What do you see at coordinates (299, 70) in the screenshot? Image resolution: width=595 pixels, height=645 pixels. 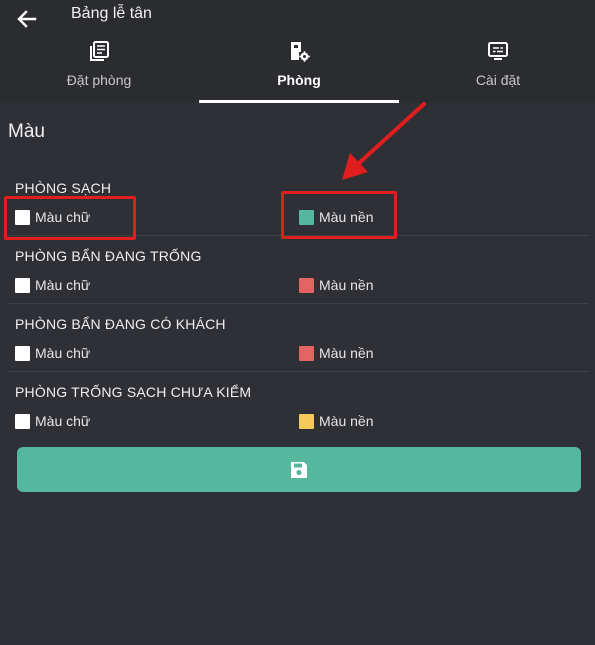 I see `tab-phong: Phòng` at bounding box center [299, 70].